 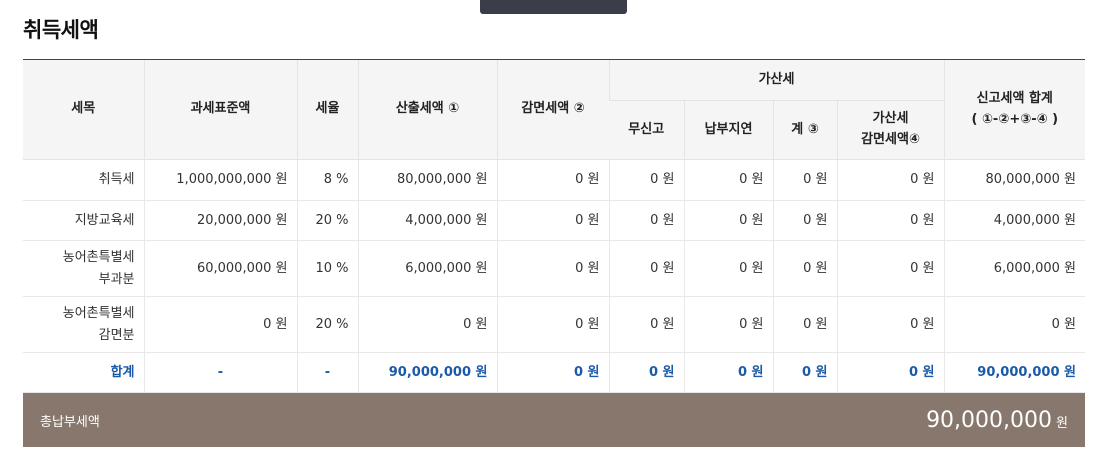 I want to click on total-payment-amount-group: 90,000,000 원, so click(x=997, y=420).